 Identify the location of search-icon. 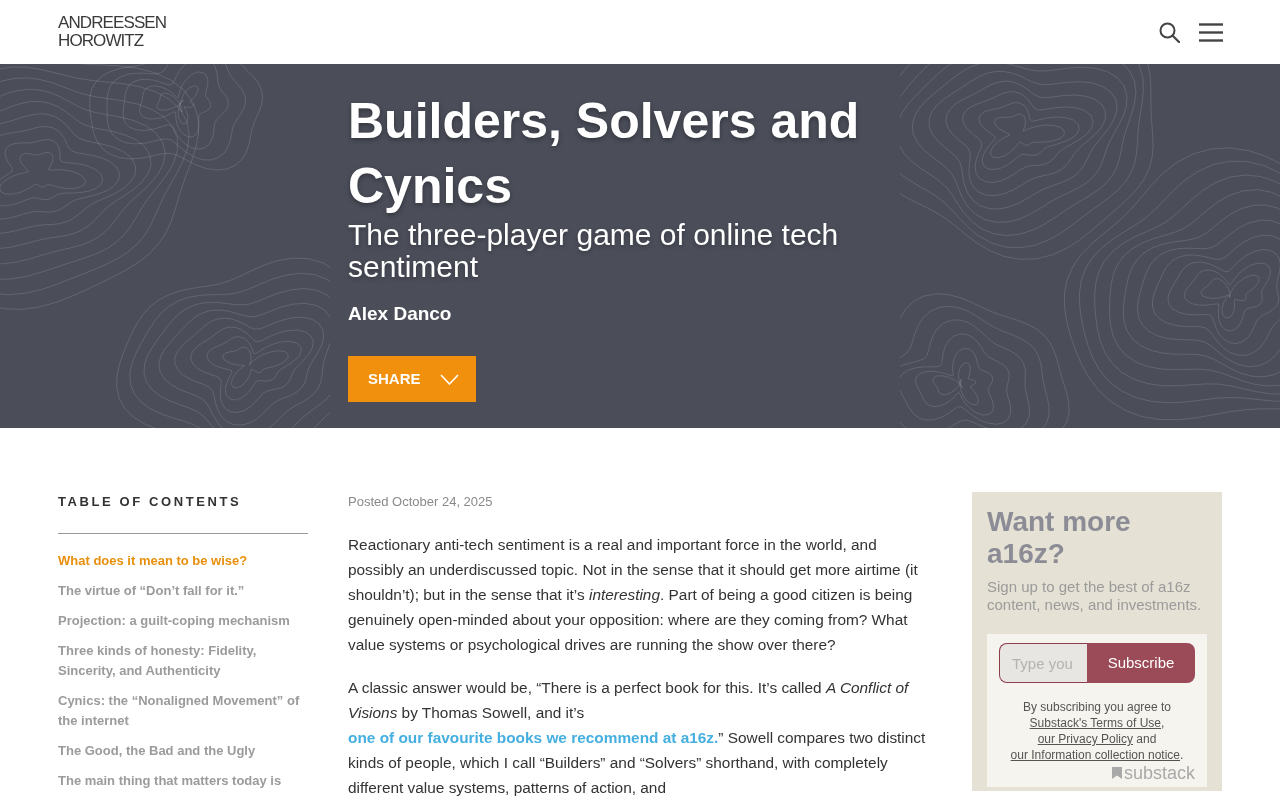
(1169, 32).